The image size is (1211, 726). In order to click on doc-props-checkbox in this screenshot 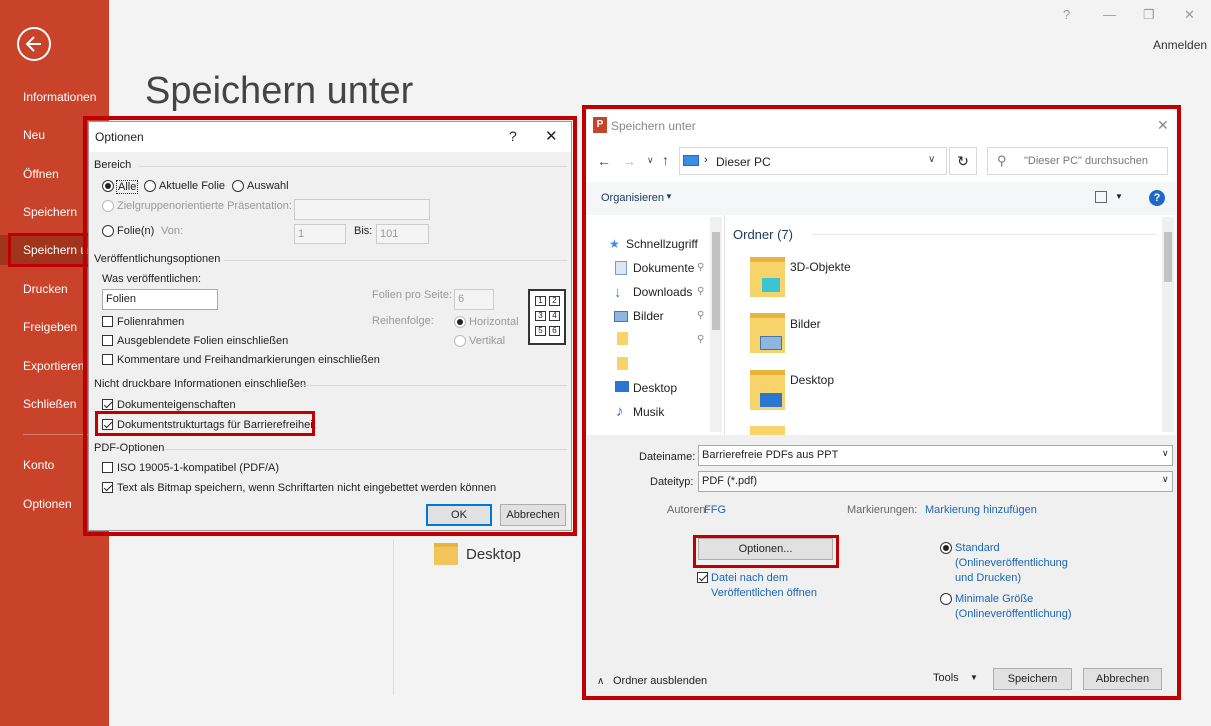, I will do `click(107, 404)`.